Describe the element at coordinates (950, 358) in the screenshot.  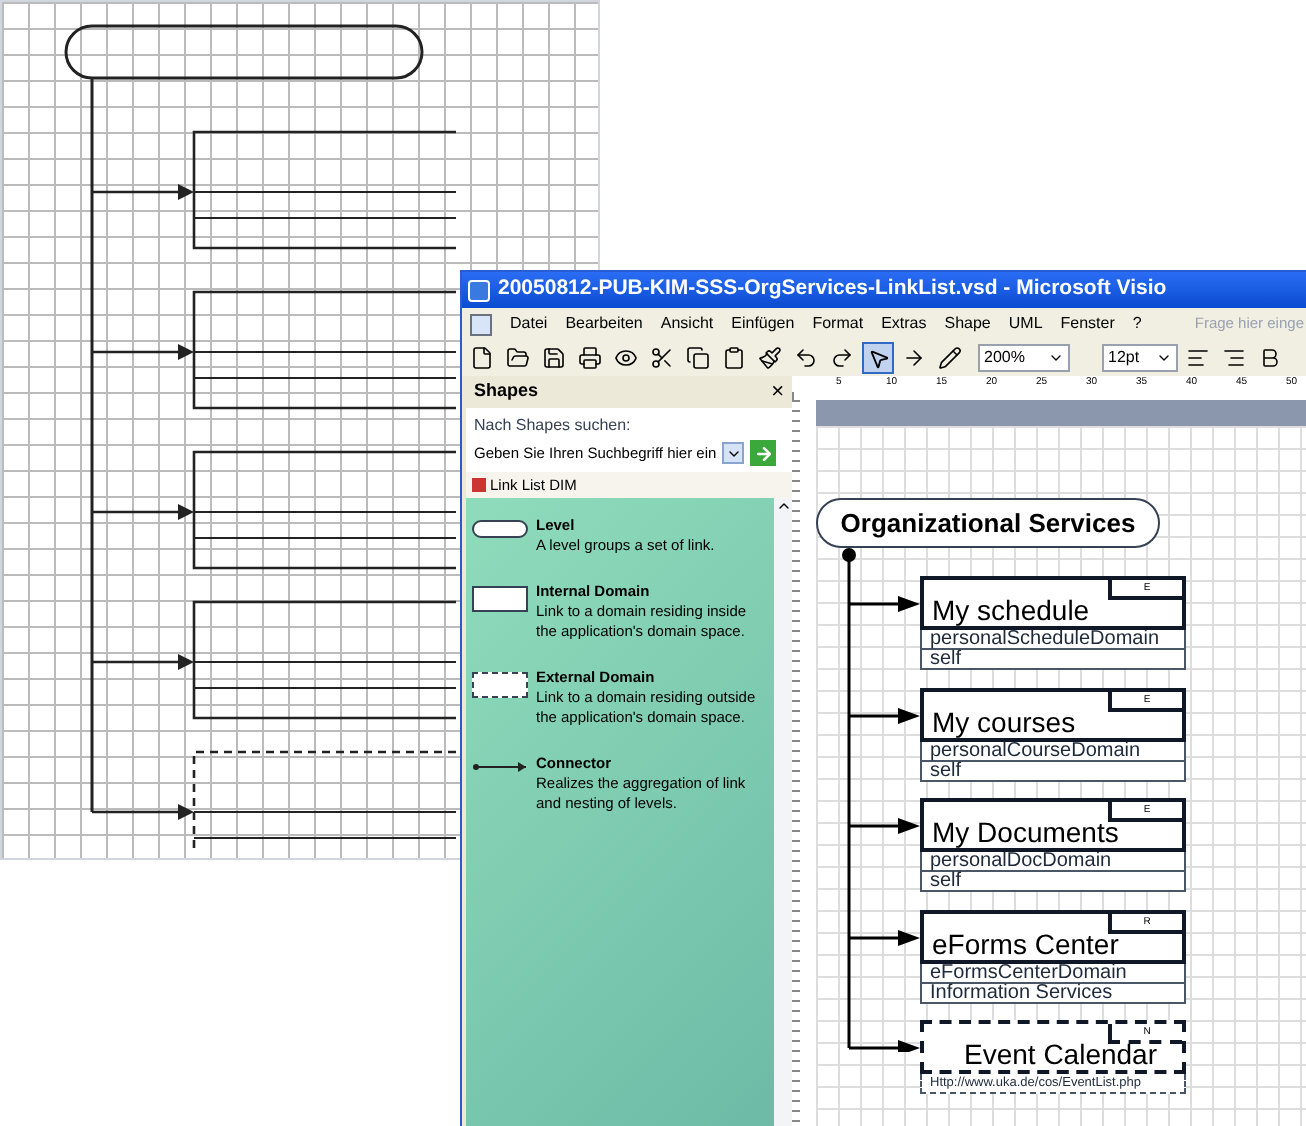
I see `pencil-icon` at that location.